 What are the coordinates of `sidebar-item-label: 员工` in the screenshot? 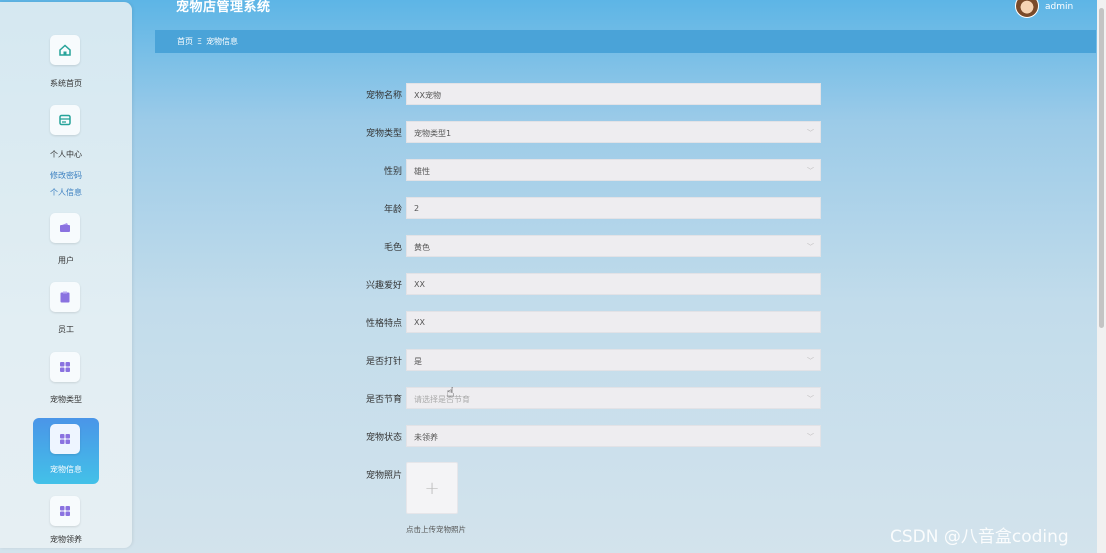 It's located at (66, 329).